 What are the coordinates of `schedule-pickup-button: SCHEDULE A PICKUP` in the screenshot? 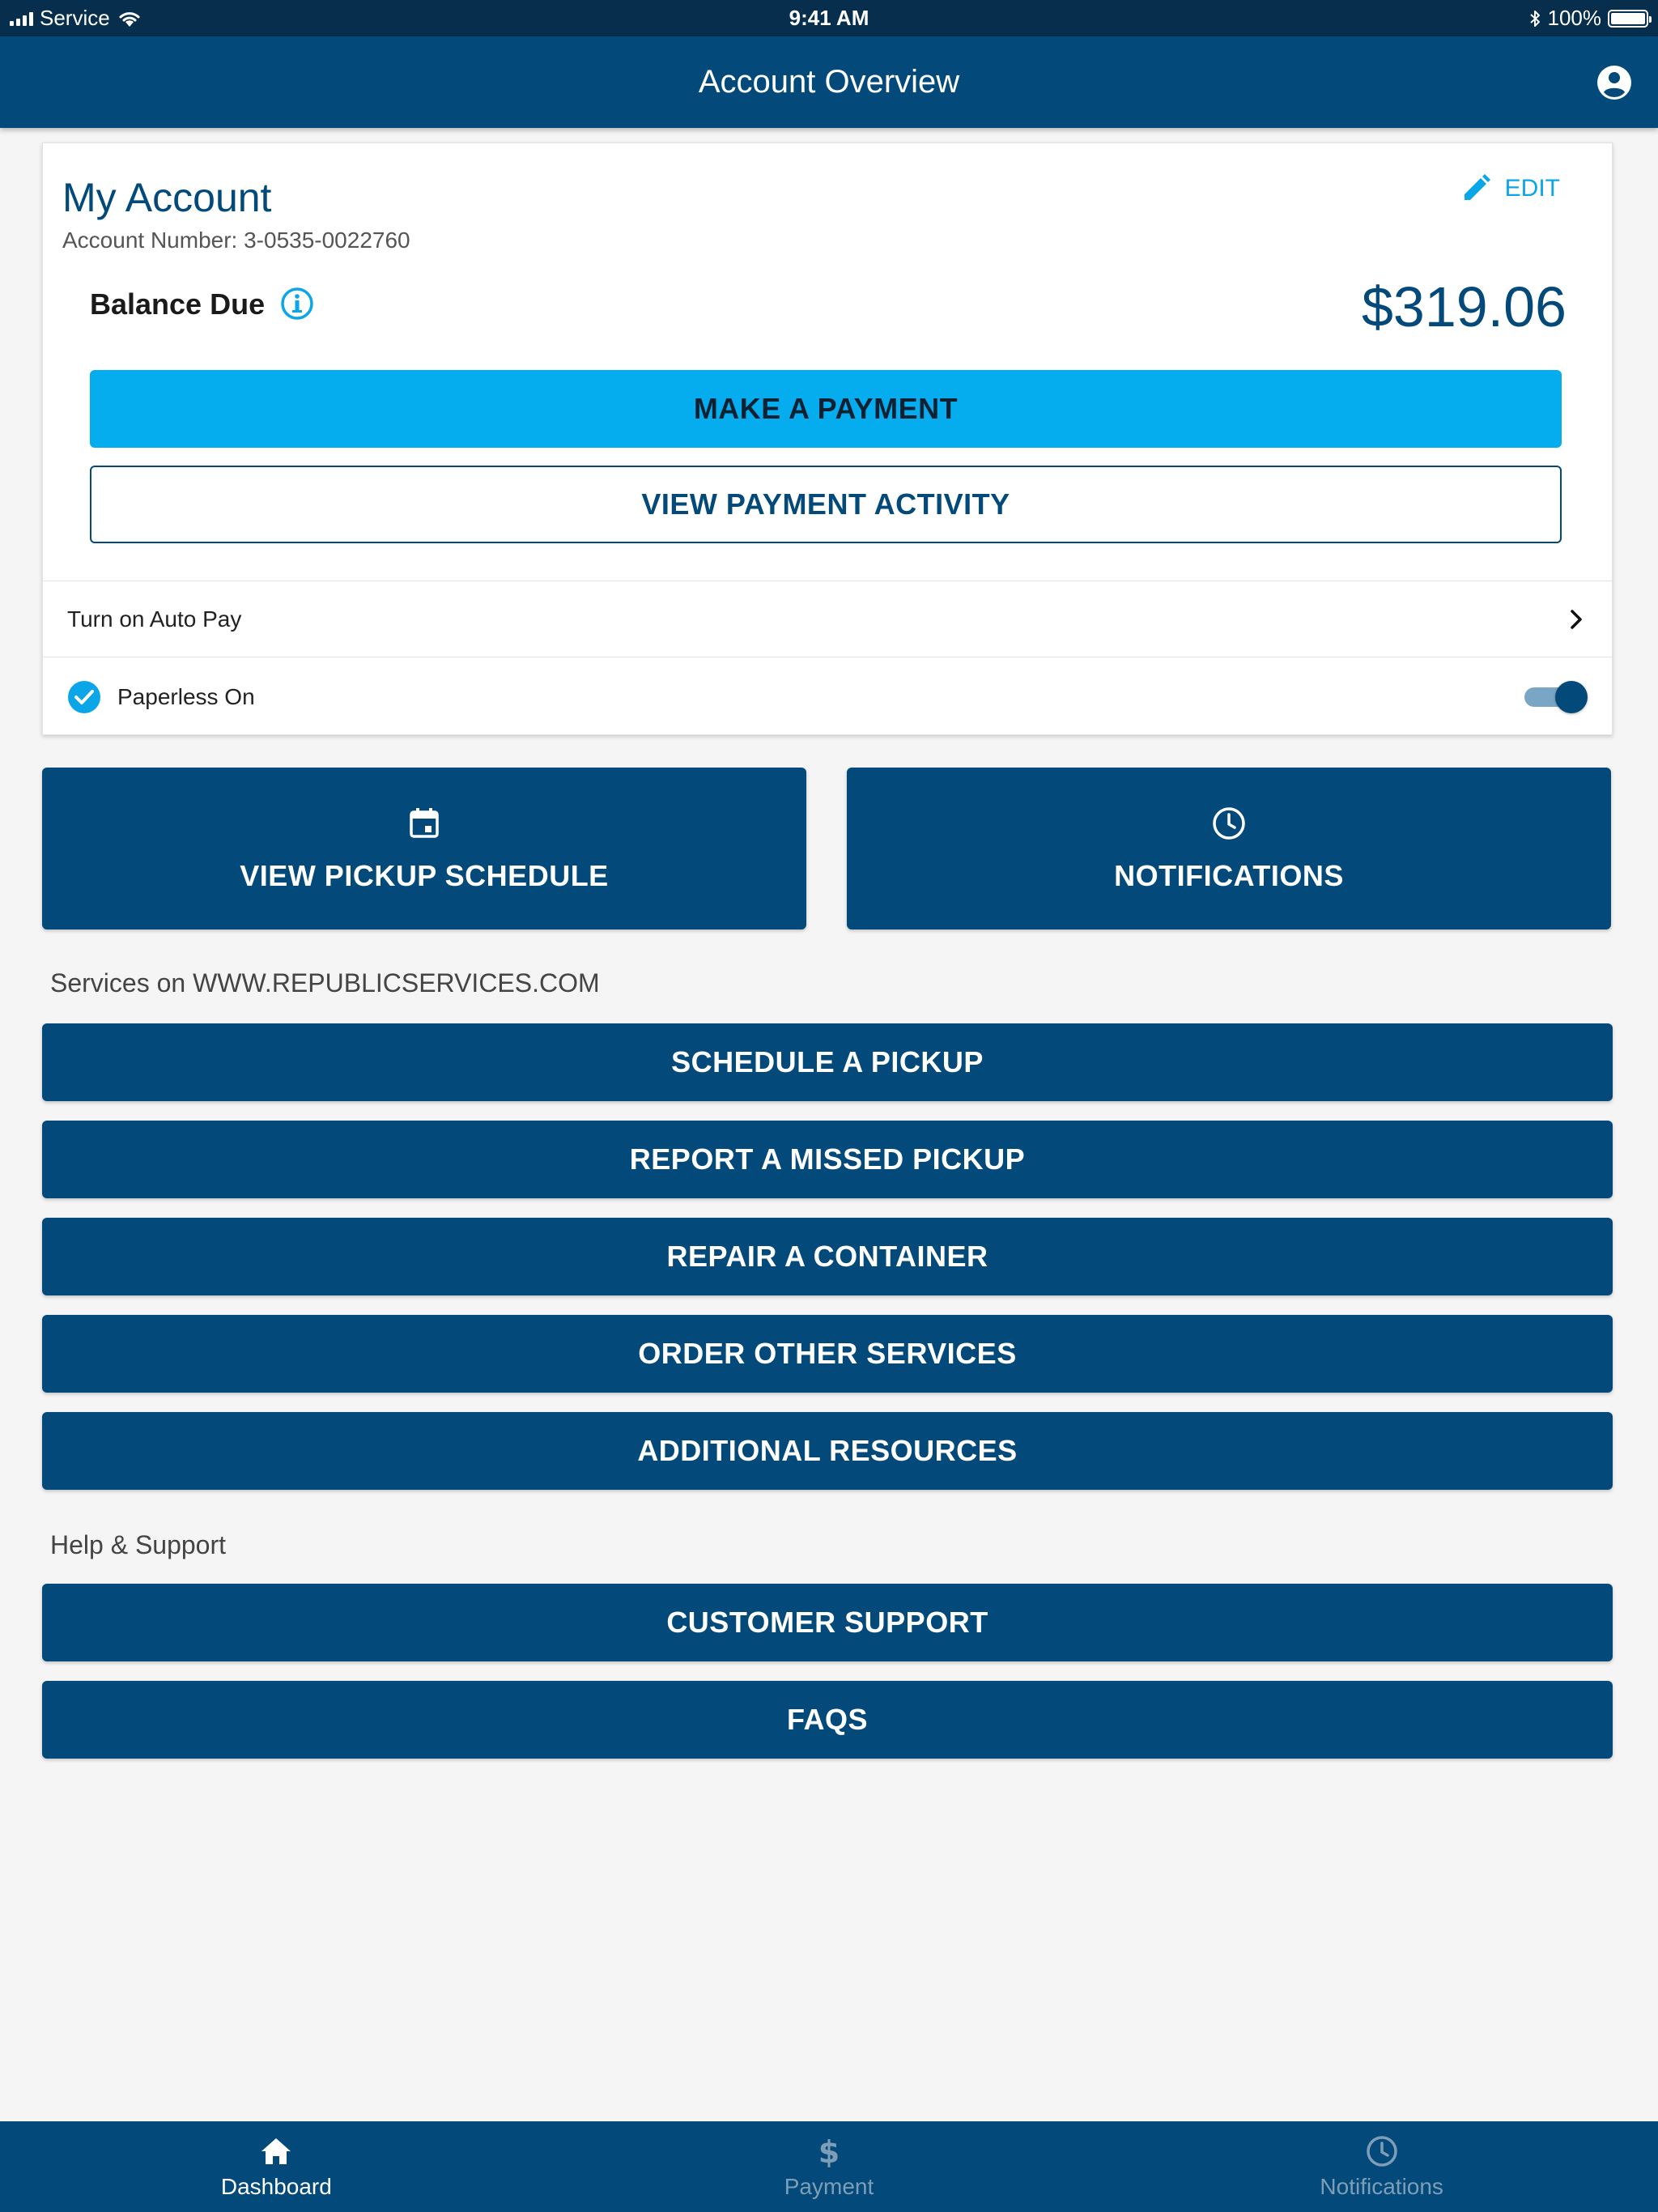 It's located at (827, 1062).